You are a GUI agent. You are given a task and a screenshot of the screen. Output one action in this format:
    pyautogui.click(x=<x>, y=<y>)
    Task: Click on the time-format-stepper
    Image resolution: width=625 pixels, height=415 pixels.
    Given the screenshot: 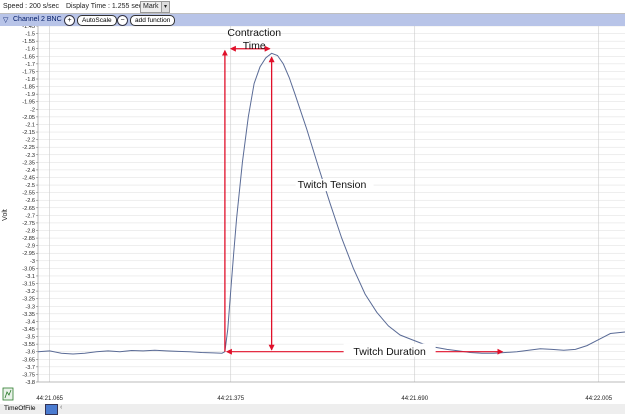 What is the action you would take?
    pyautogui.click(x=51, y=409)
    